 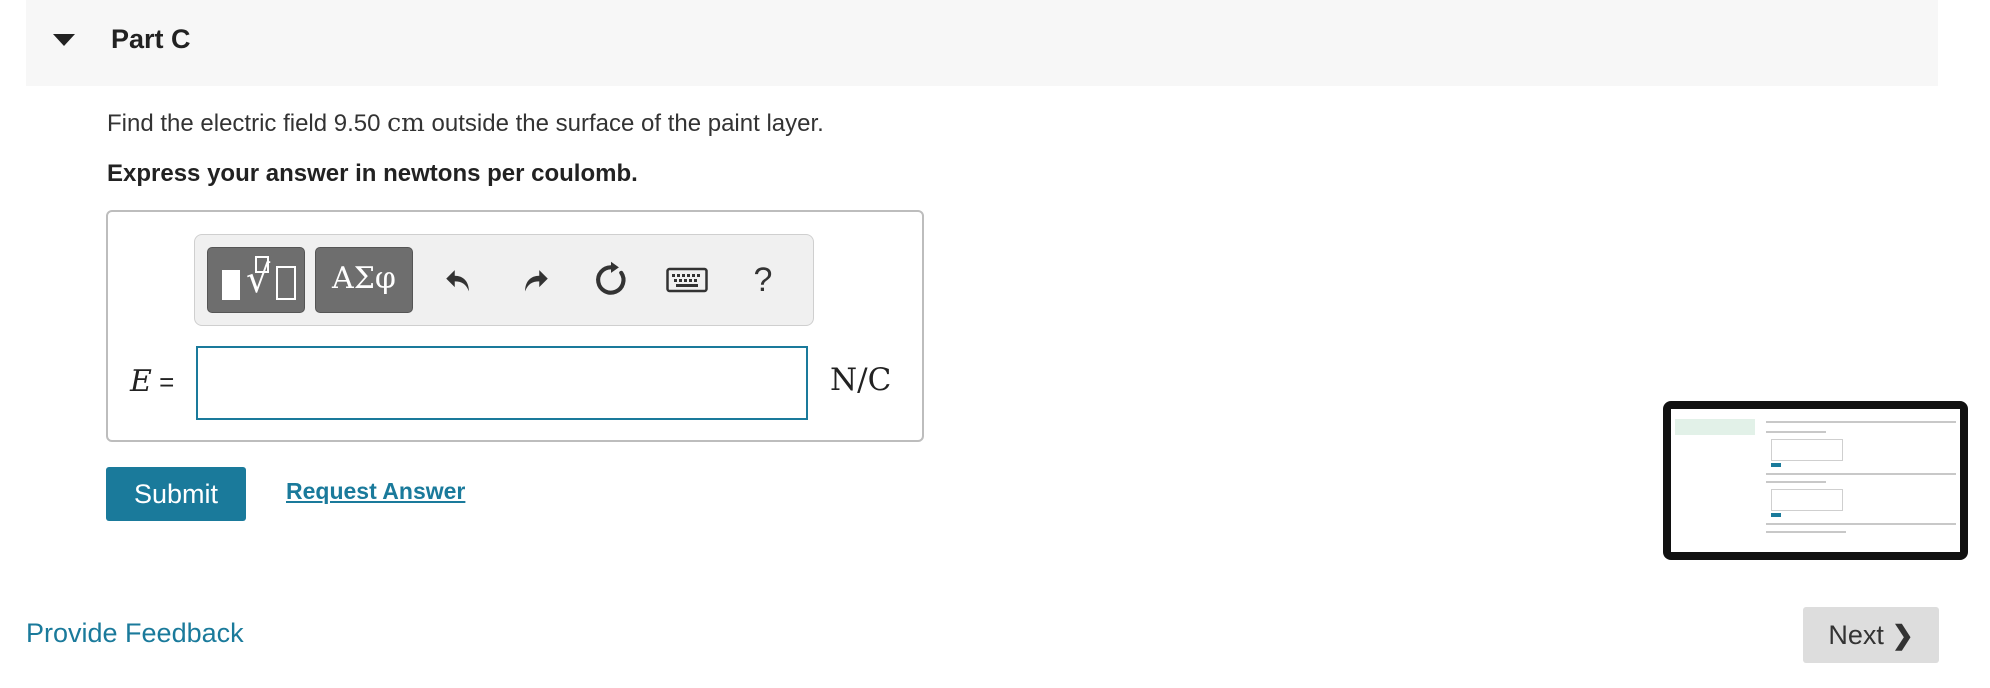 What do you see at coordinates (262, 264) in the screenshot?
I see `template-small-box-icon` at bounding box center [262, 264].